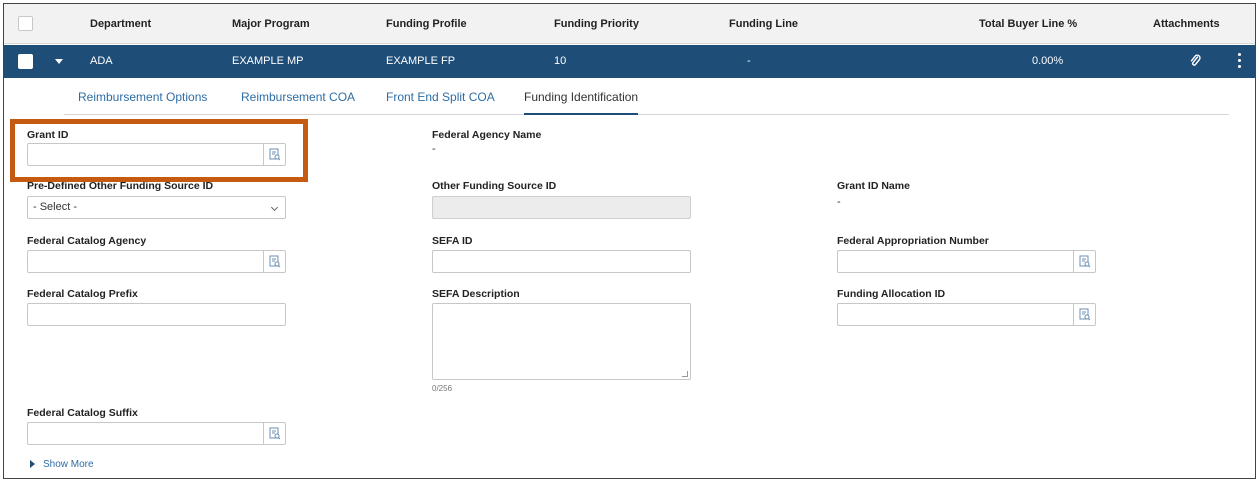  I want to click on federal-catalog-agency-label: Federal Catalog Agency, so click(87, 241).